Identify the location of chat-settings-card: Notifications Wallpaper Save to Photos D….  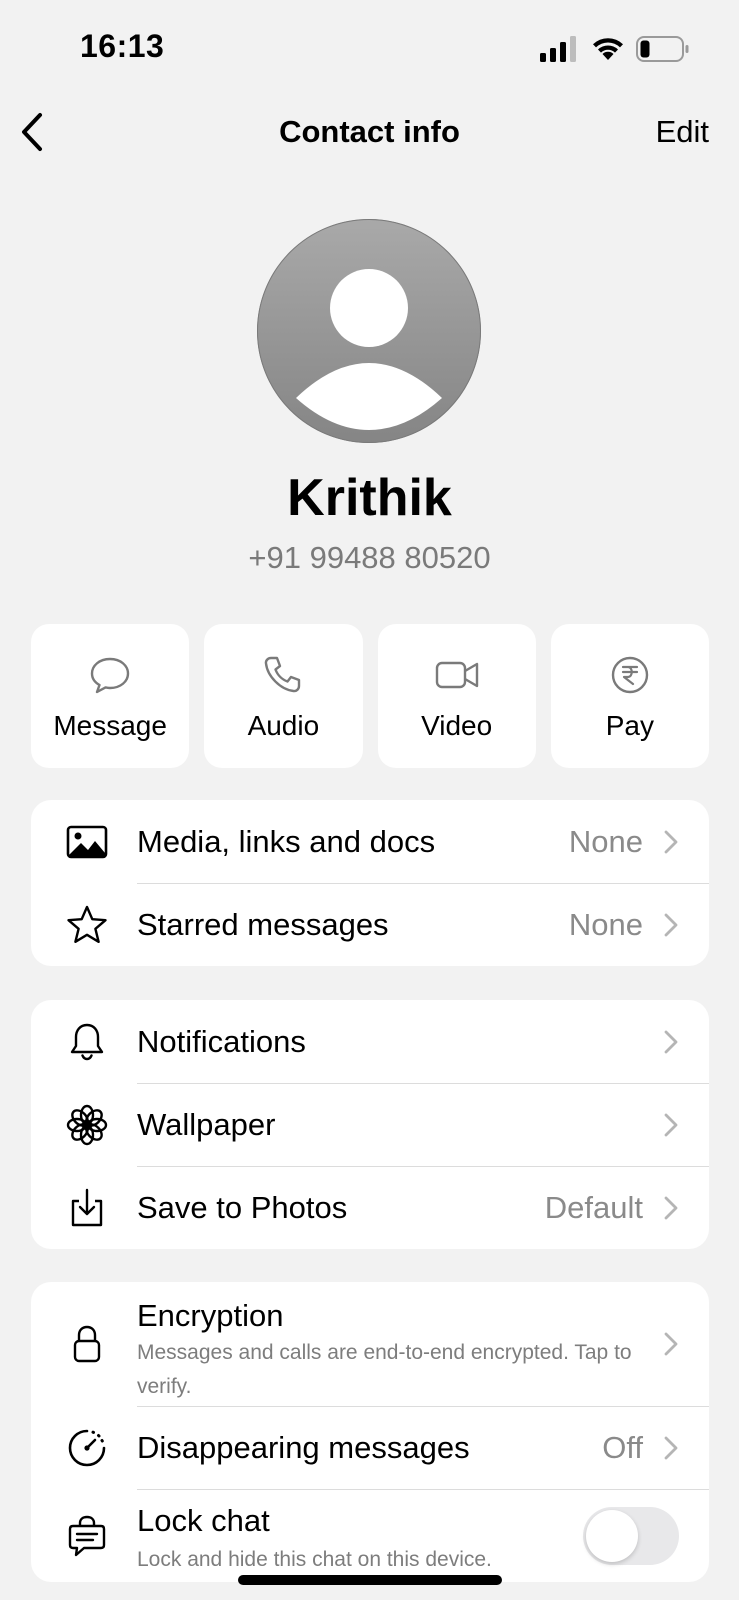
(370, 1124).